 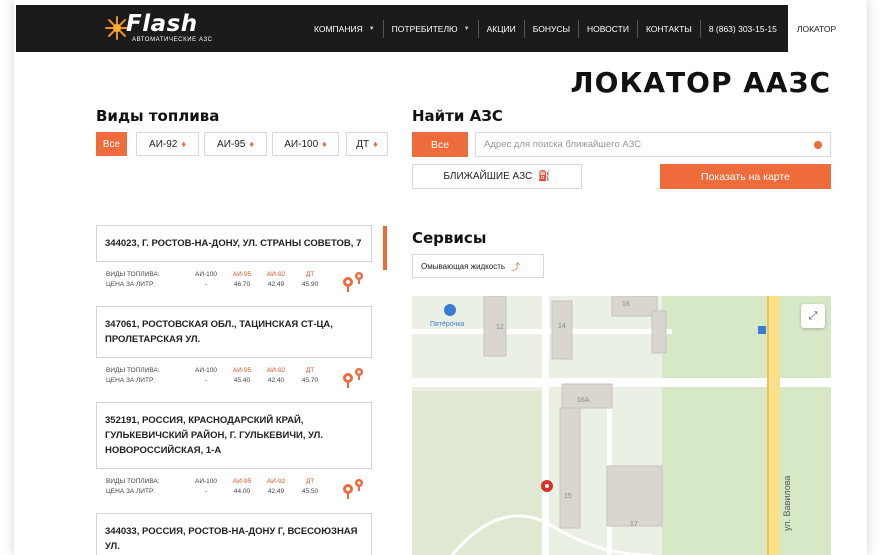 I want to click on nearest-stations-button: БЛИЖАЙШИЕ АЗС ⛽, so click(x=497, y=176).